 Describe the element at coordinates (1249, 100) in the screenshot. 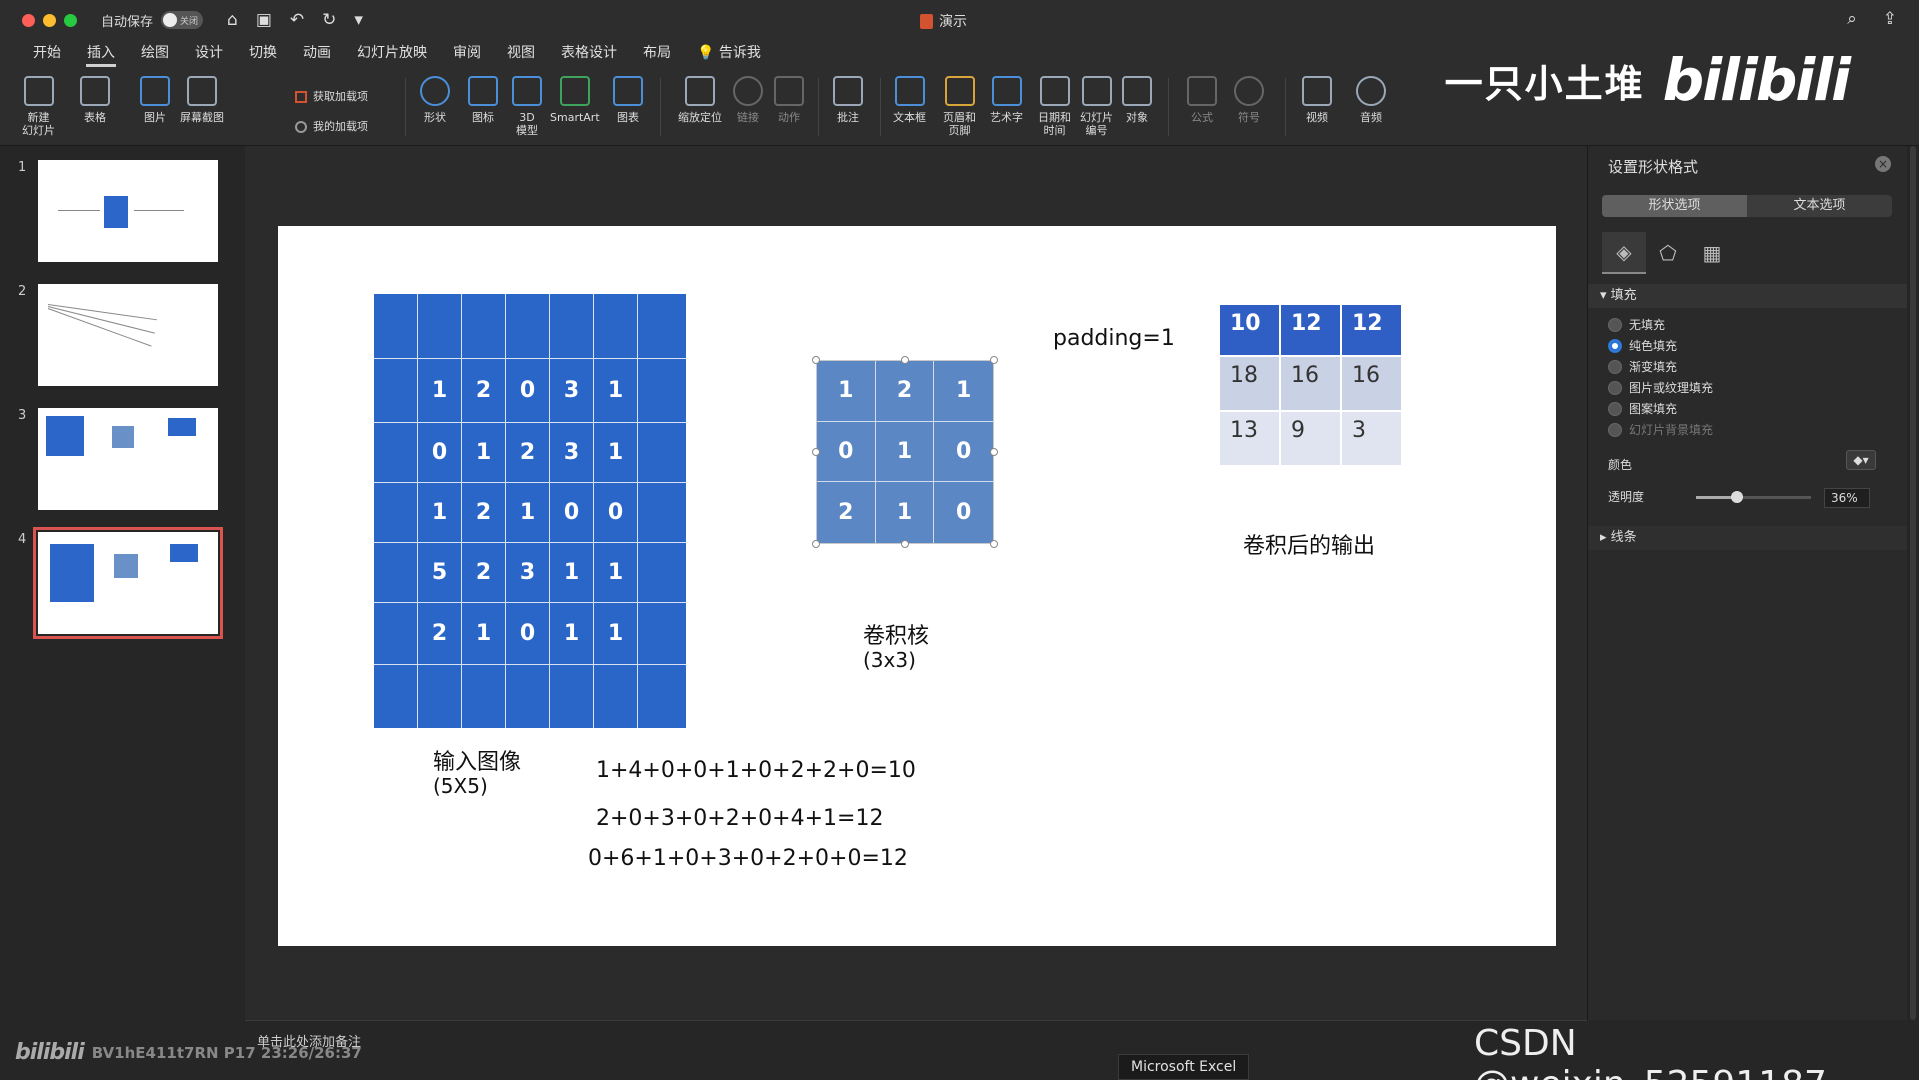

I see `symbol-button: 符号` at that location.